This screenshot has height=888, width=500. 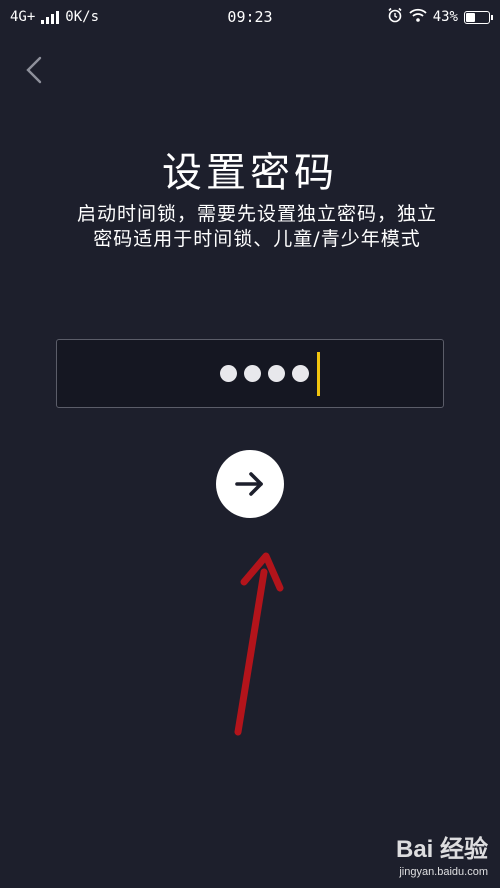 What do you see at coordinates (441, 849) in the screenshot?
I see `watermark-logo: Bai 经验` at bounding box center [441, 849].